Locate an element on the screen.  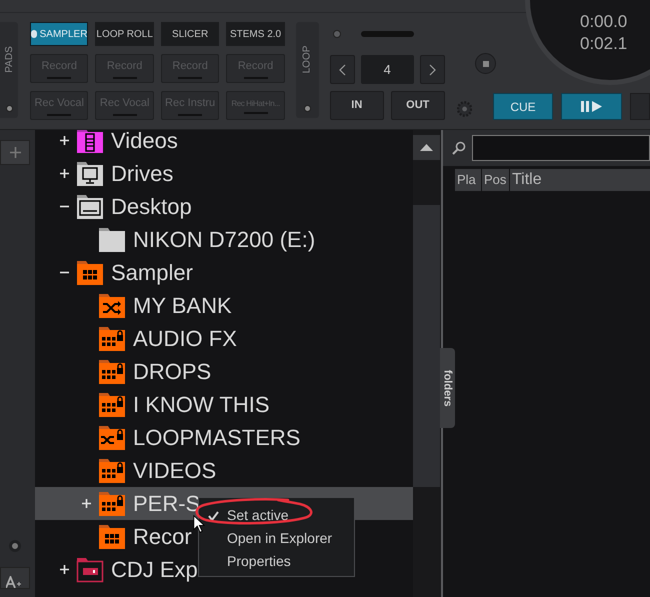
folder-label: AUDIO FX is located at coordinates (185, 339).